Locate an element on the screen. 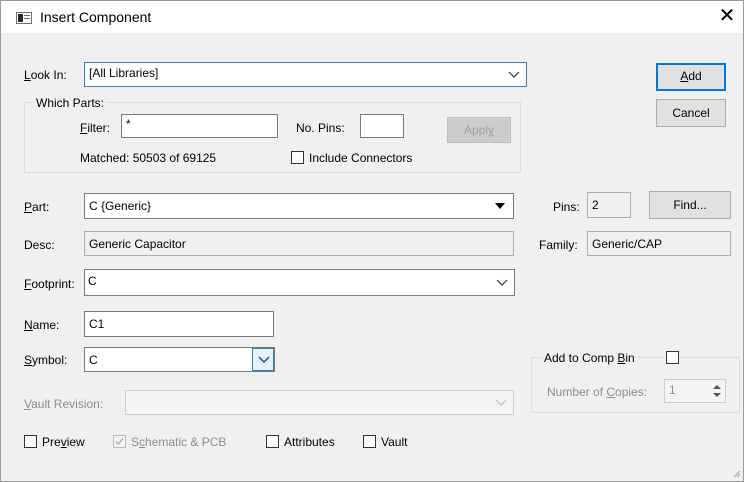 The image size is (744, 482). number-of-copies-spinner: 1 is located at coordinates (695, 391).